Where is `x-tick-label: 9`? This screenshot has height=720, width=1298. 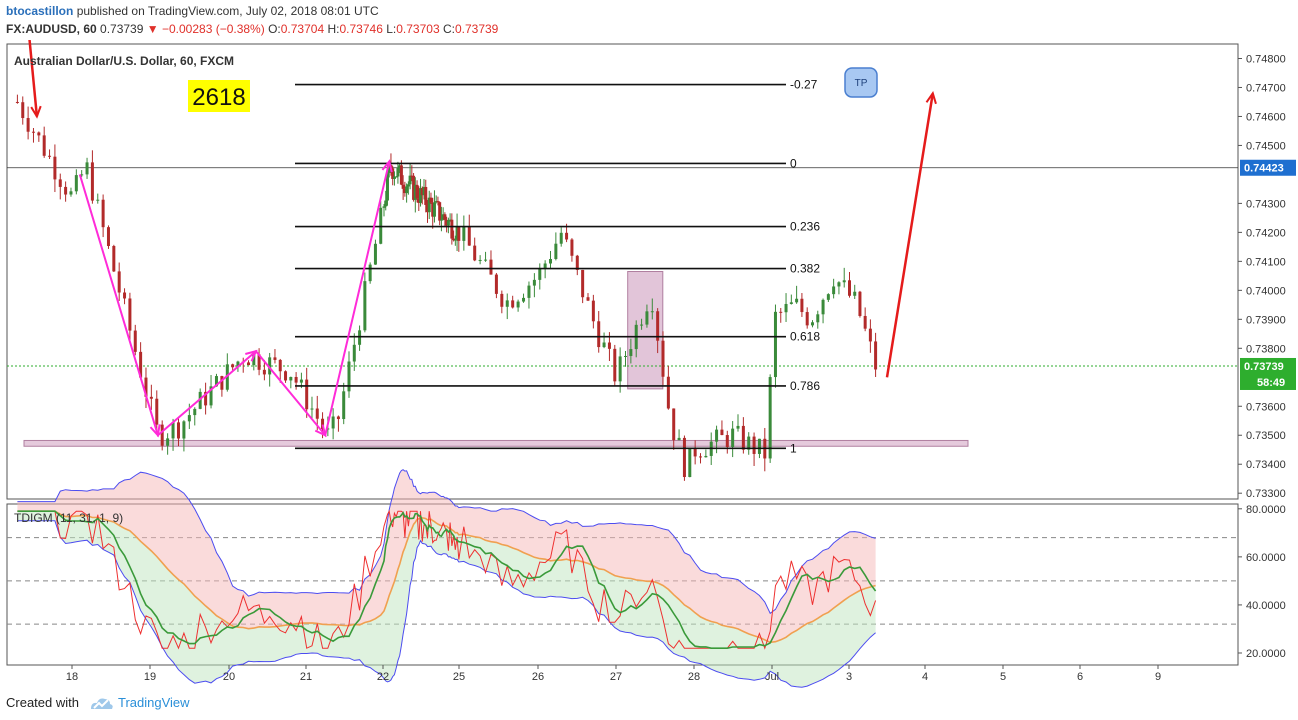 x-tick-label: 9 is located at coordinates (1158, 677).